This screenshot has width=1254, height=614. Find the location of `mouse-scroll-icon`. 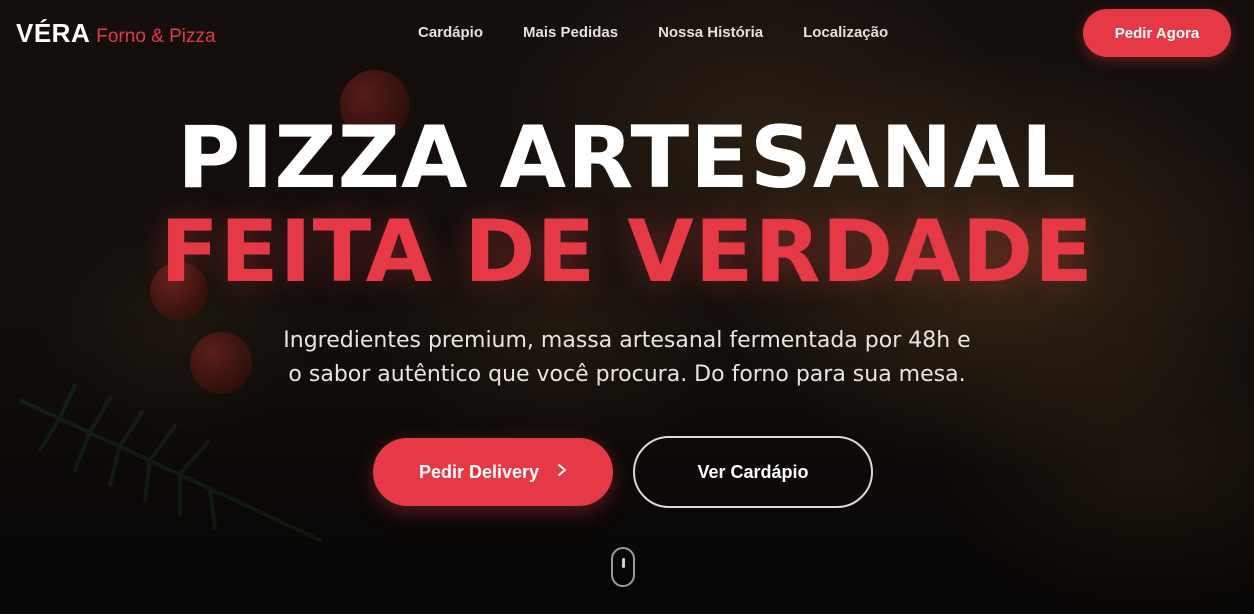

mouse-scroll-icon is located at coordinates (623, 567).